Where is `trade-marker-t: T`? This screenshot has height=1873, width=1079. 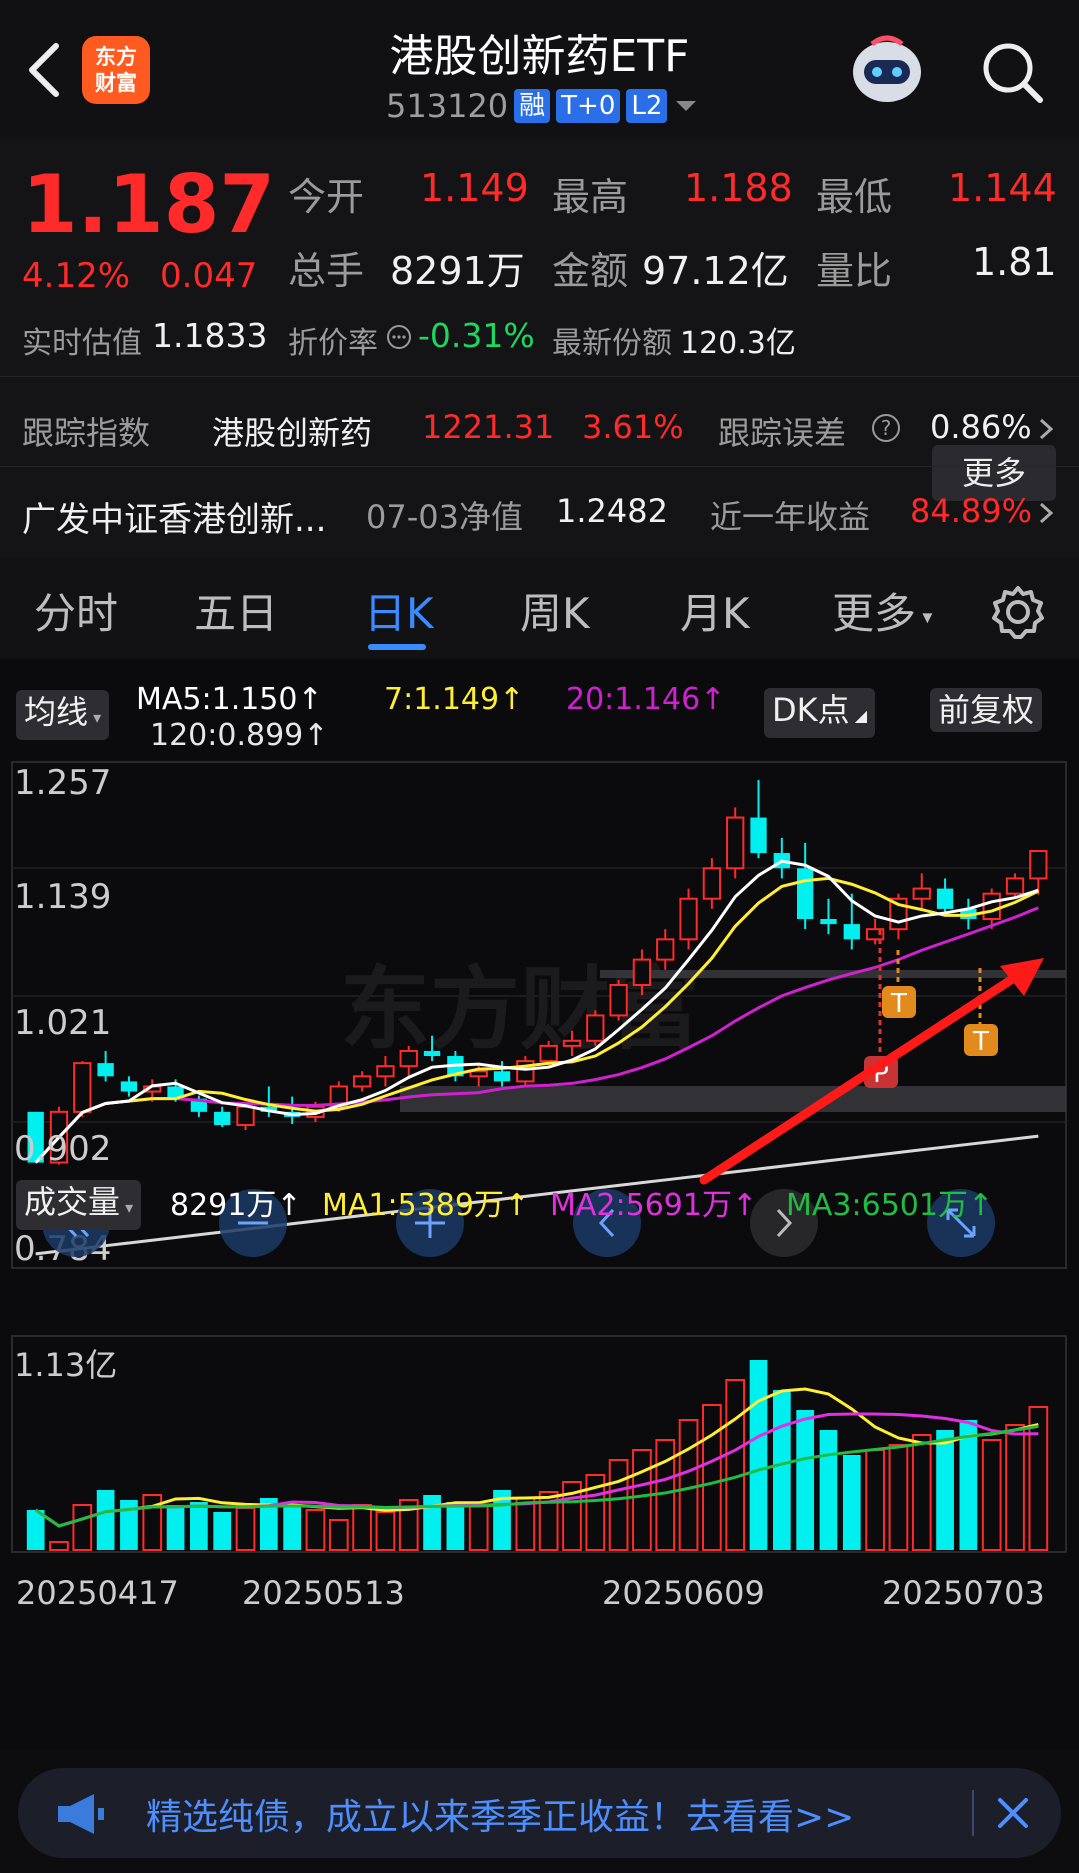
trade-marker-t: T is located at coordinates (899, 984).